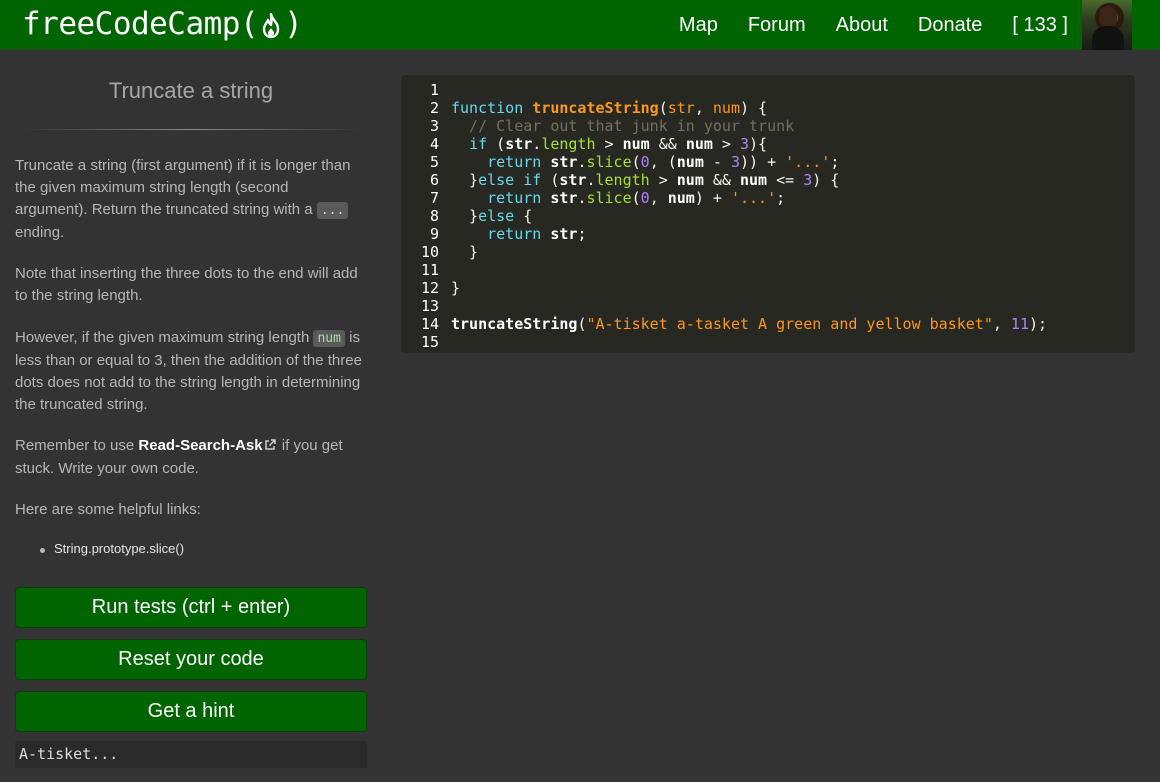 The width and height of the screenshot is (1160, 782). Describe the element at coordinates (663, 162) in the screenshot. I see `code-text: return str.slice(0, (num - 3)) + '...';` at that location.